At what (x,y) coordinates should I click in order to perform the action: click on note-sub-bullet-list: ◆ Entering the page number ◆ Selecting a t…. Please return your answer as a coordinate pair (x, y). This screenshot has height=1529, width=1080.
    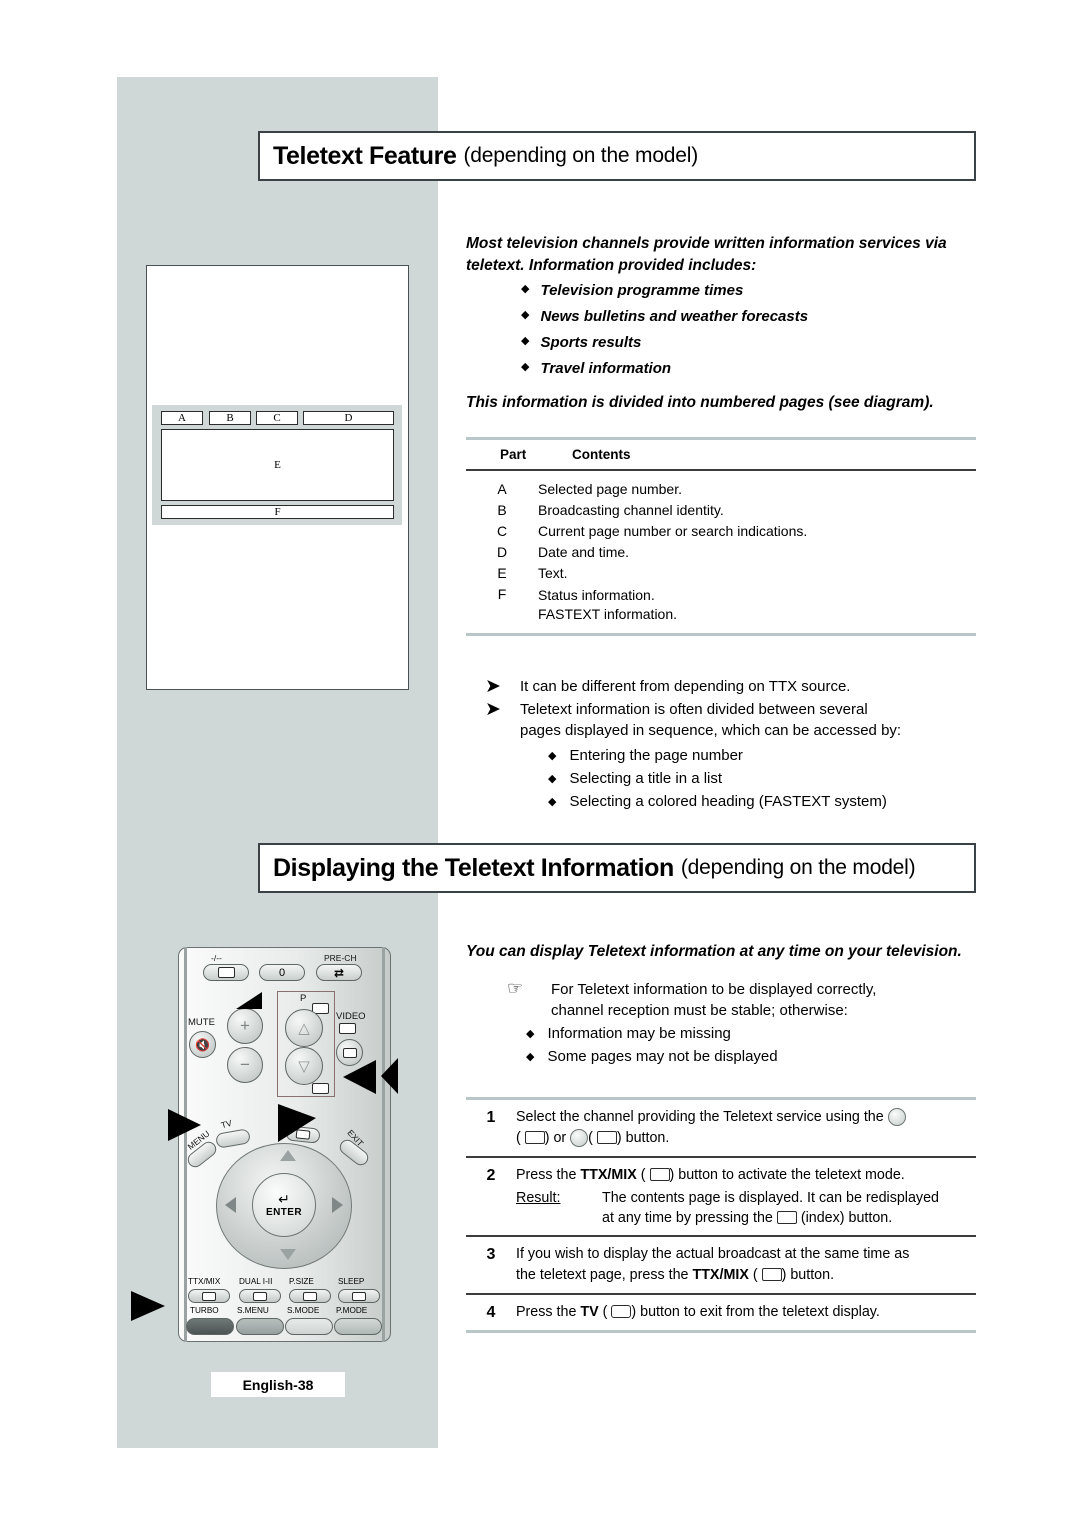
    Looking at the image, I should click on (762, 778).